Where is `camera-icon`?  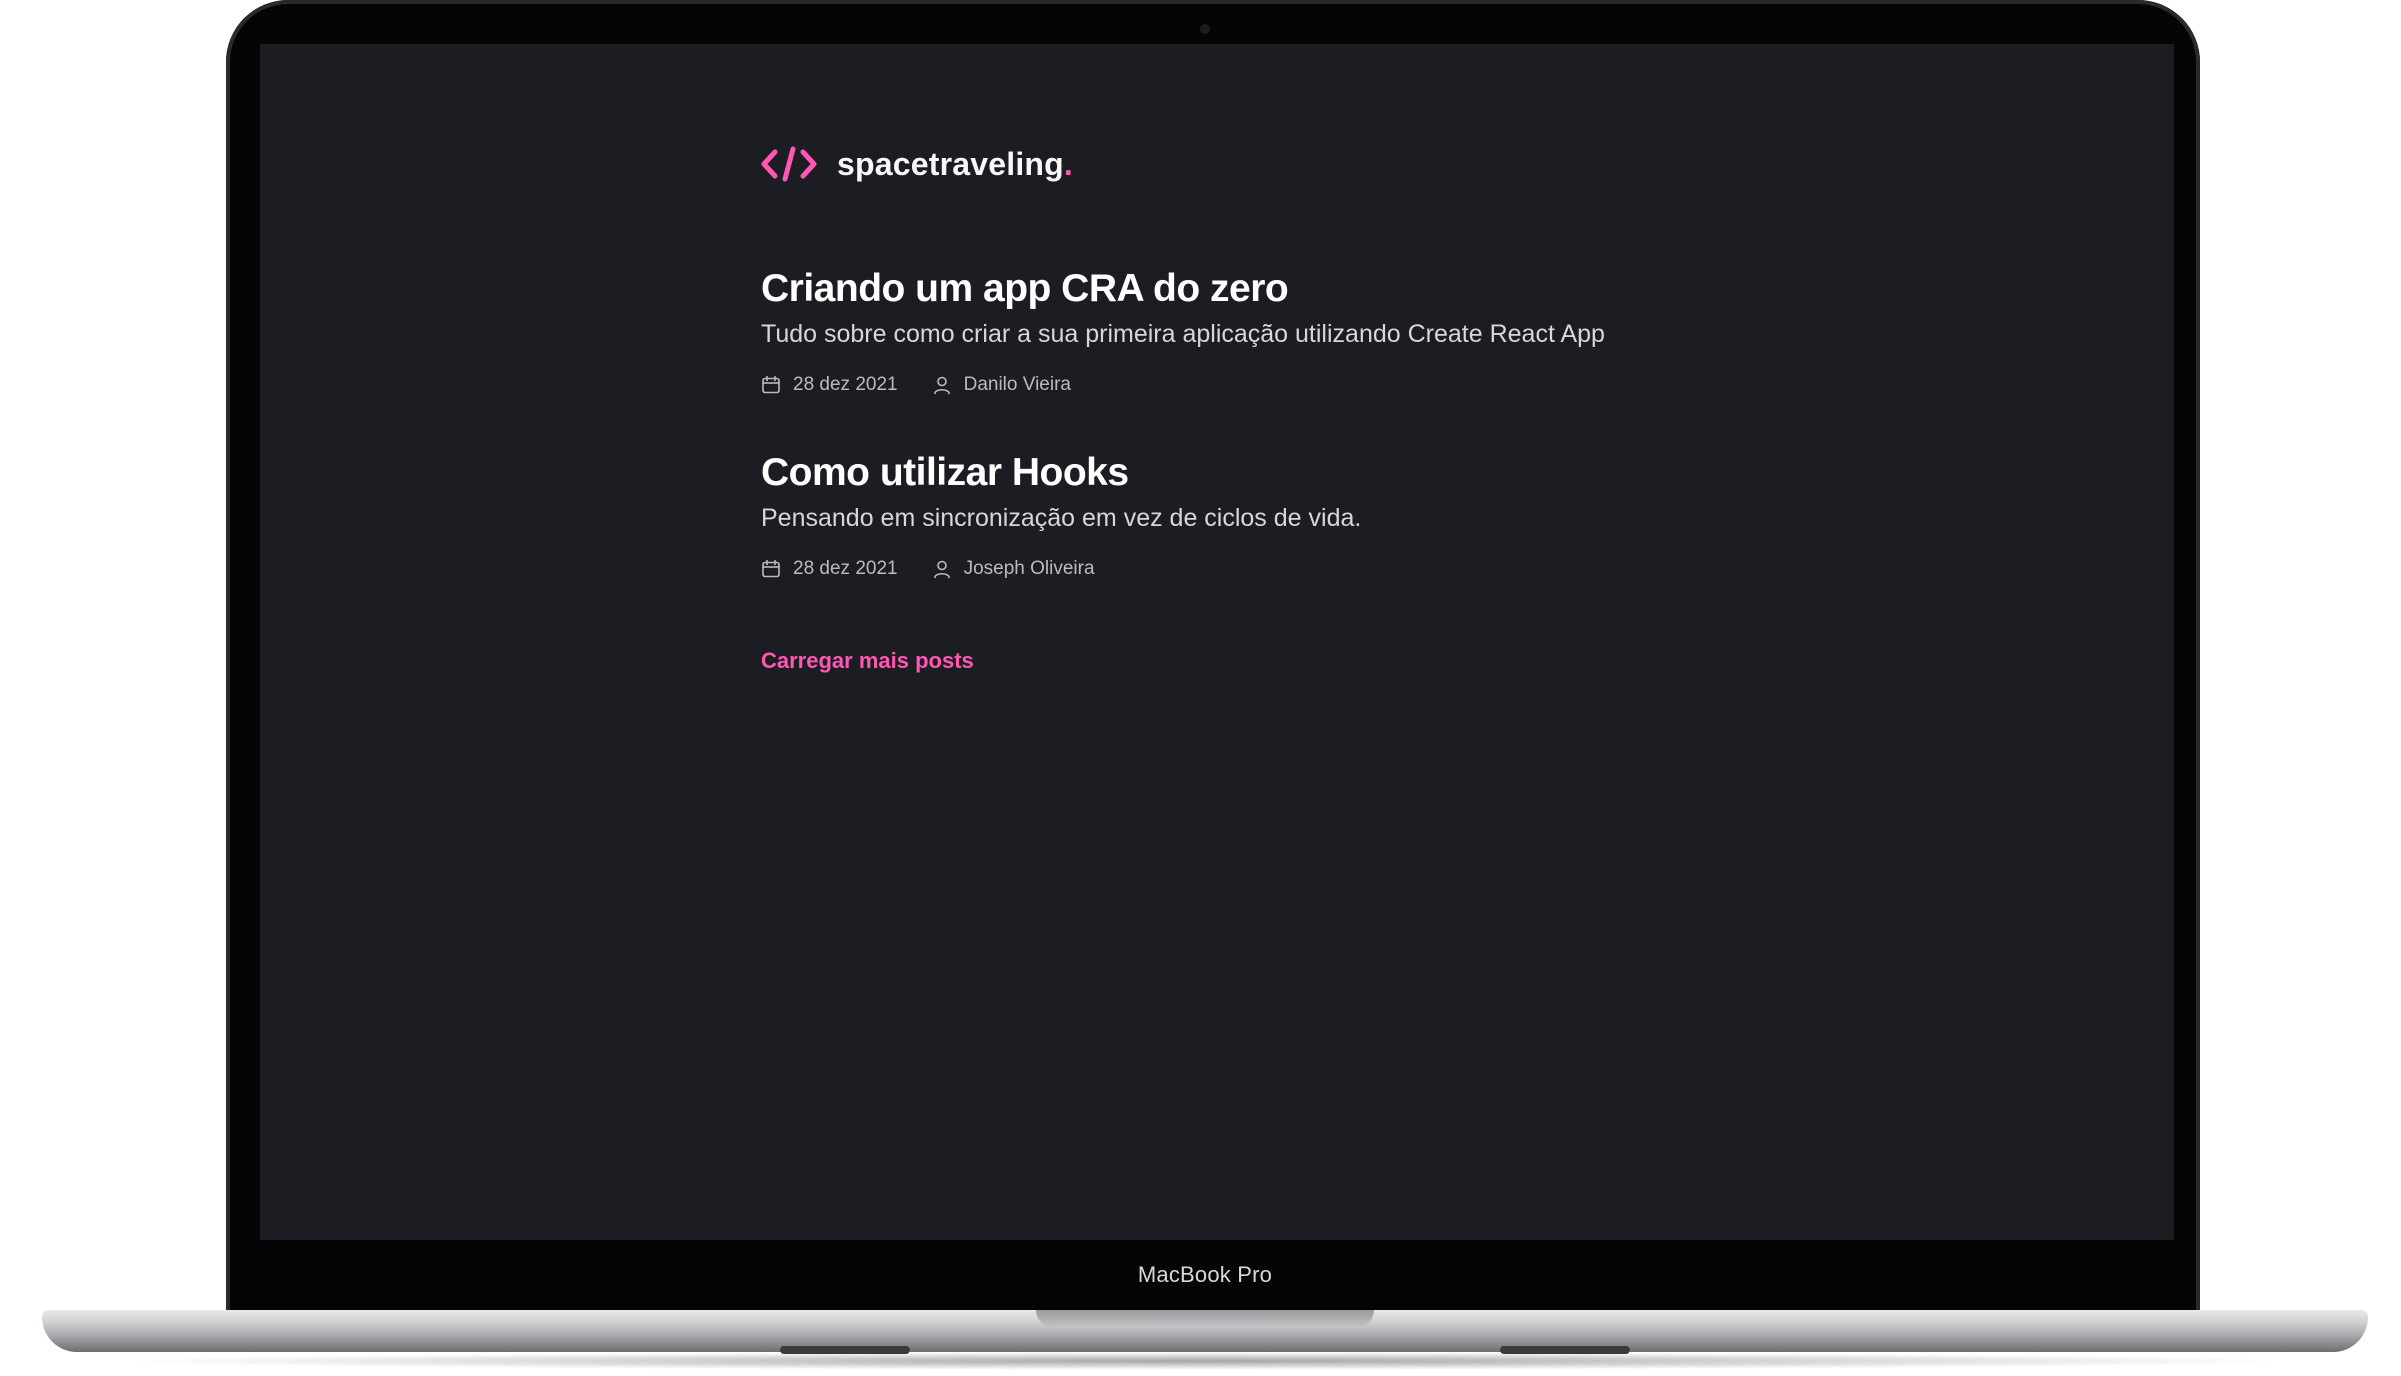 camera-icon is located at coordinates (1205, 29).